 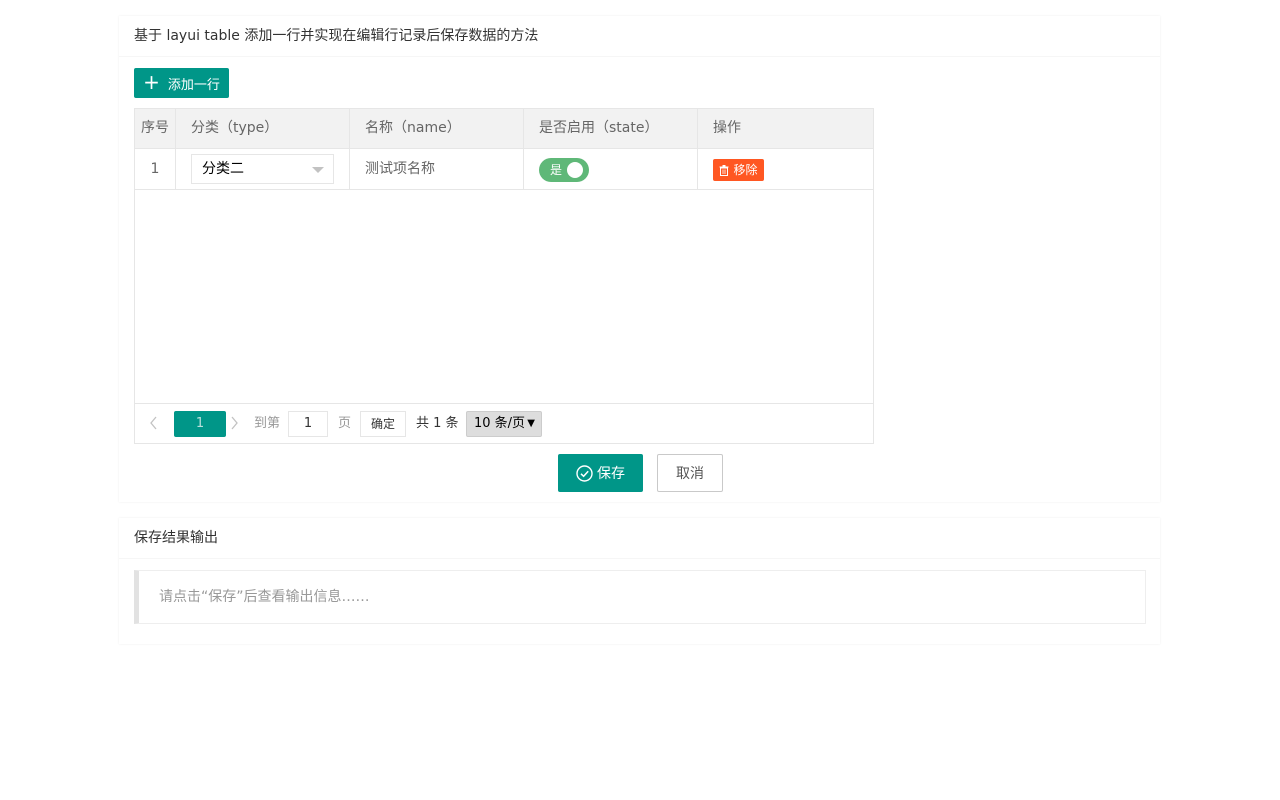 What do you see at coordinates (639, 36) in the screenshot?
I see `edit-panel-title: 基于 layui table 添加一行并实现在编辑行记录后保存数据的方法` at bounding box center [639, 36].